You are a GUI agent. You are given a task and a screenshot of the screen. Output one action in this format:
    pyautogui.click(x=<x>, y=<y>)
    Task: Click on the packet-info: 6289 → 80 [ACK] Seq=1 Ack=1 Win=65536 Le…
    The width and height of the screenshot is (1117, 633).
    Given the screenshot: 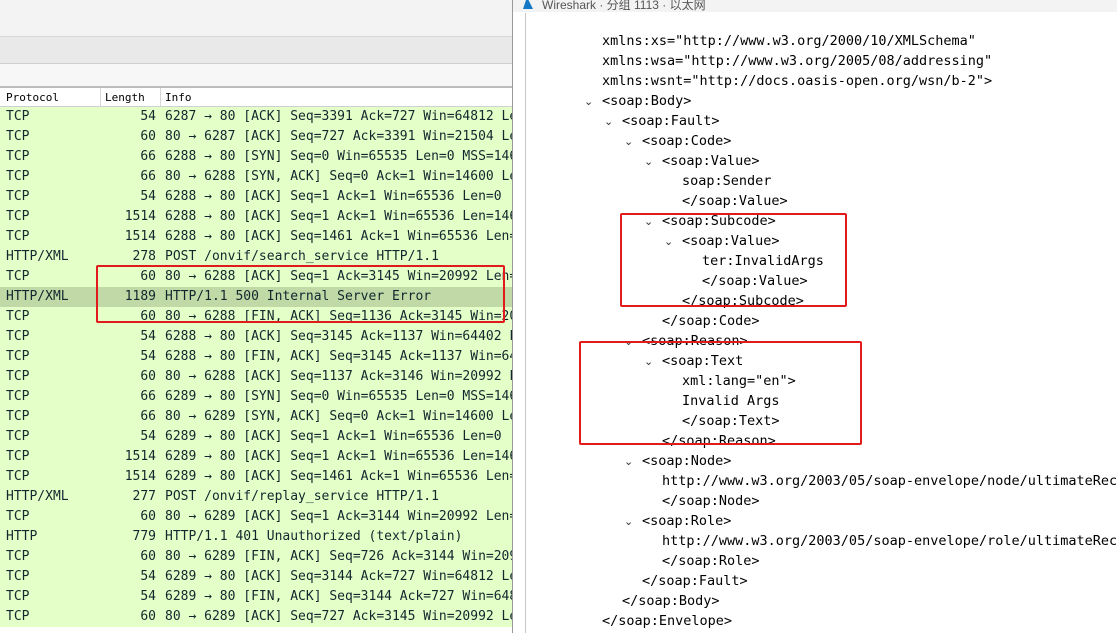 What is the action you would take?
    pyautogui.click(x=340, y=456)
    